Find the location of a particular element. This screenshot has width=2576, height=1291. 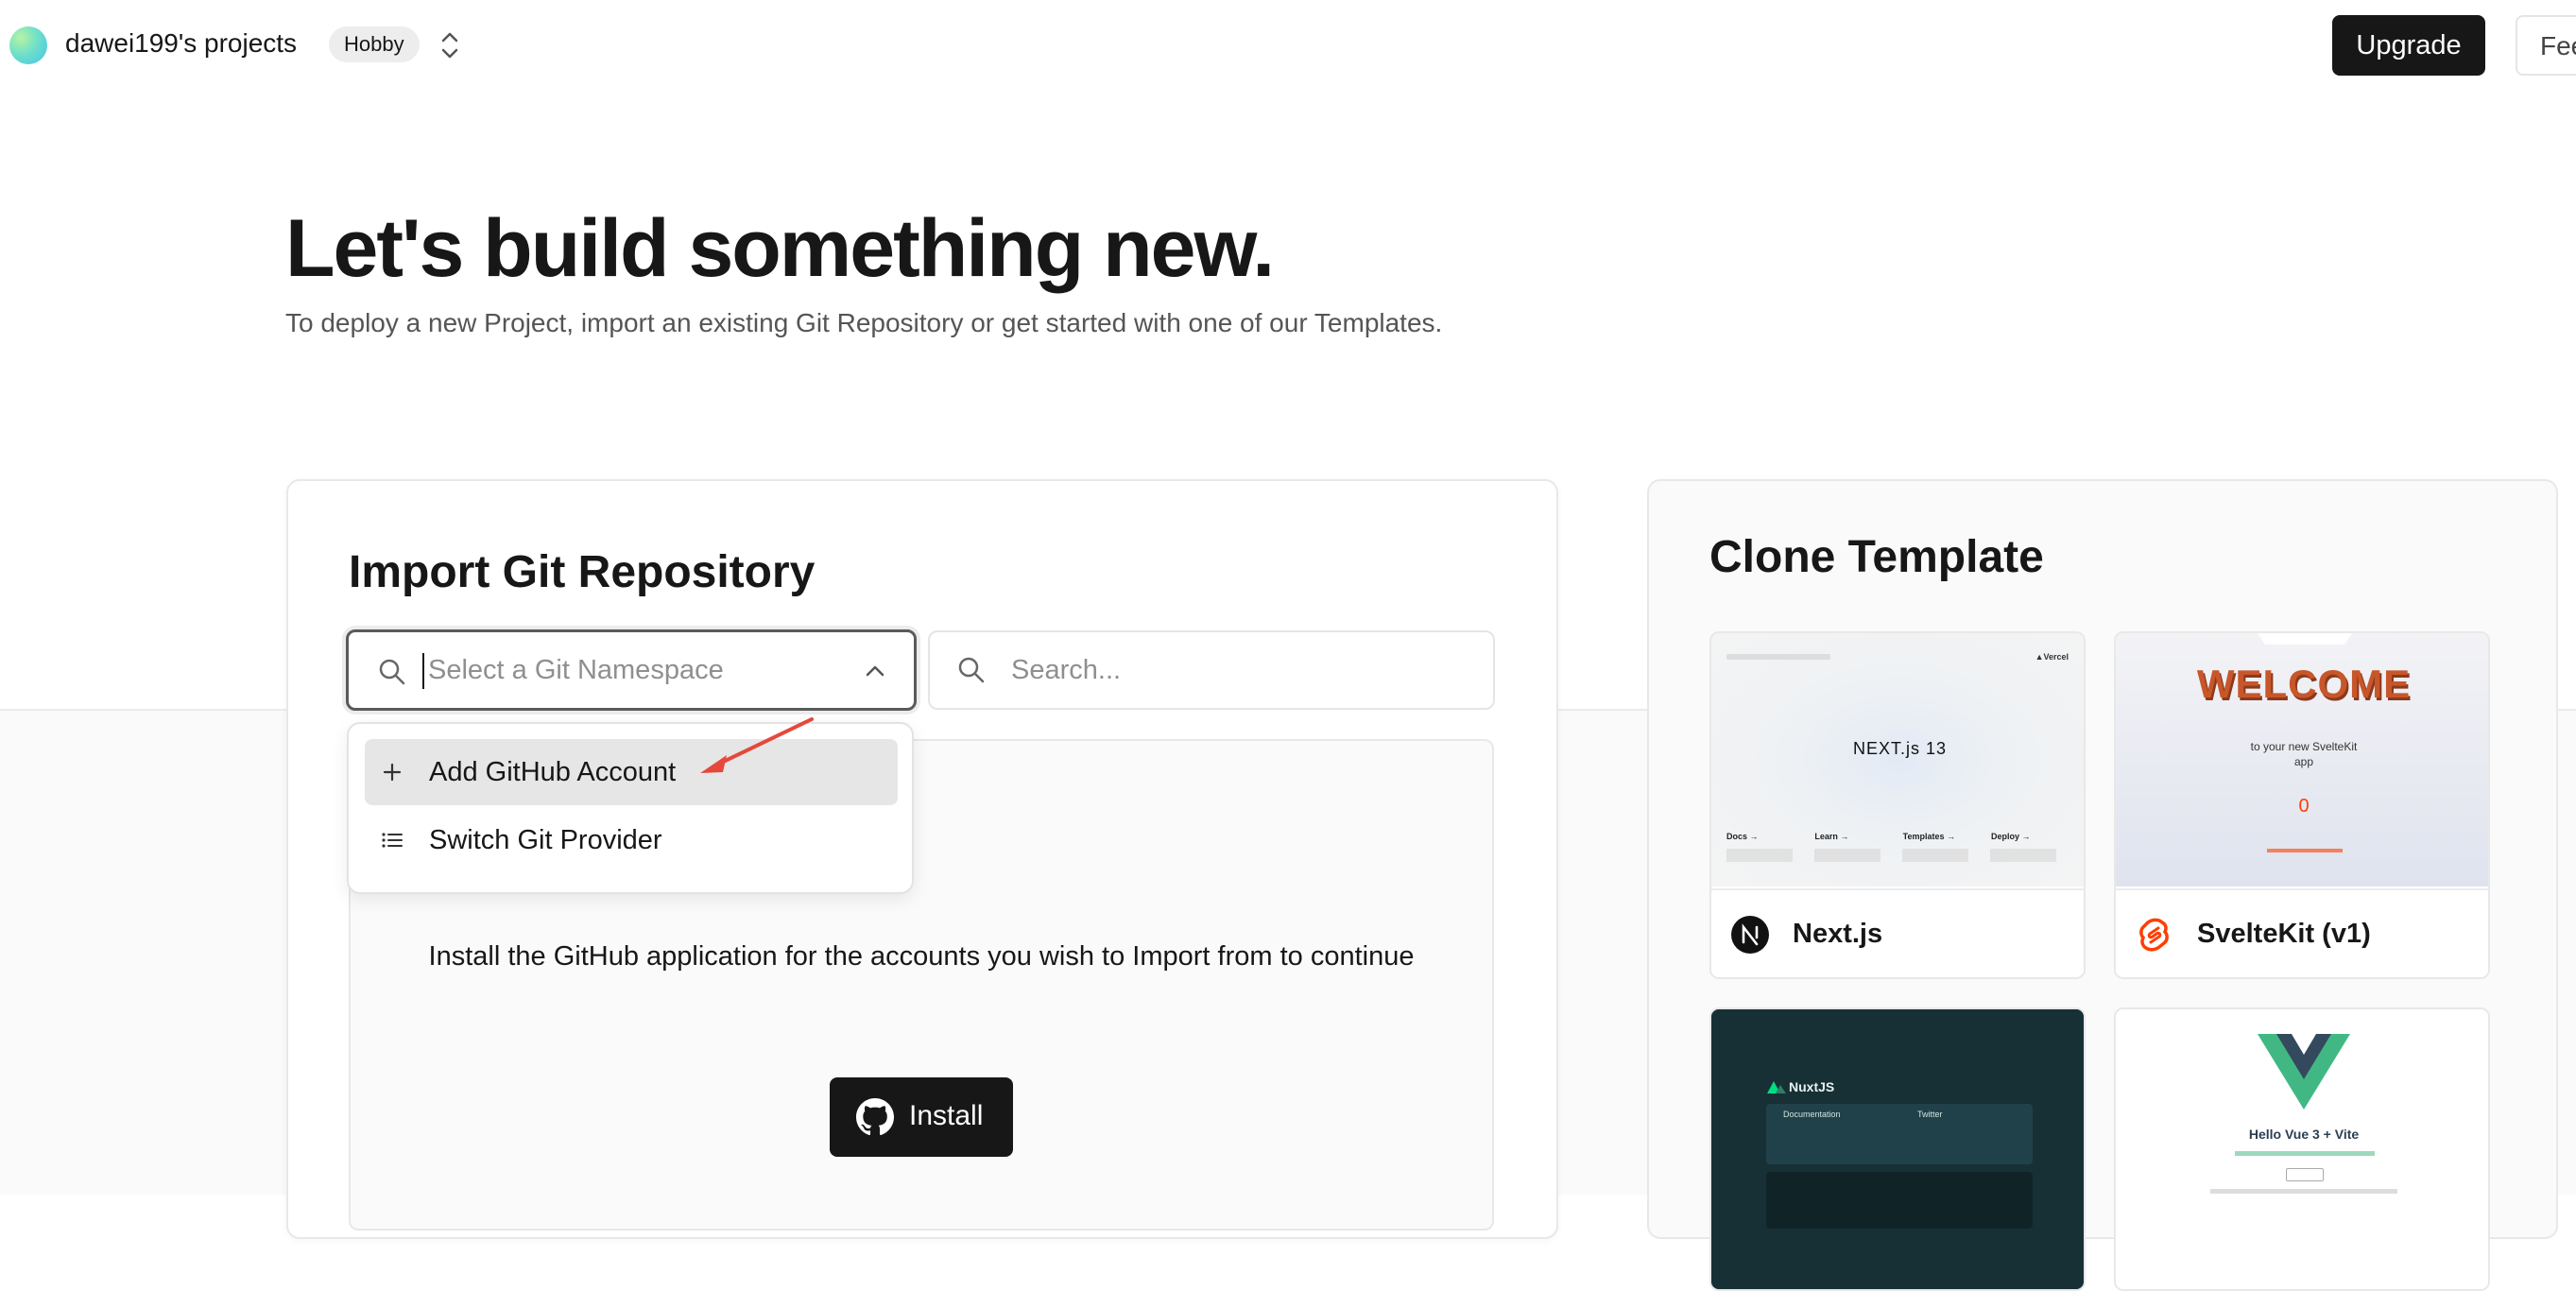

project-name: dawei199's projects is located at coordinates (181, 43).